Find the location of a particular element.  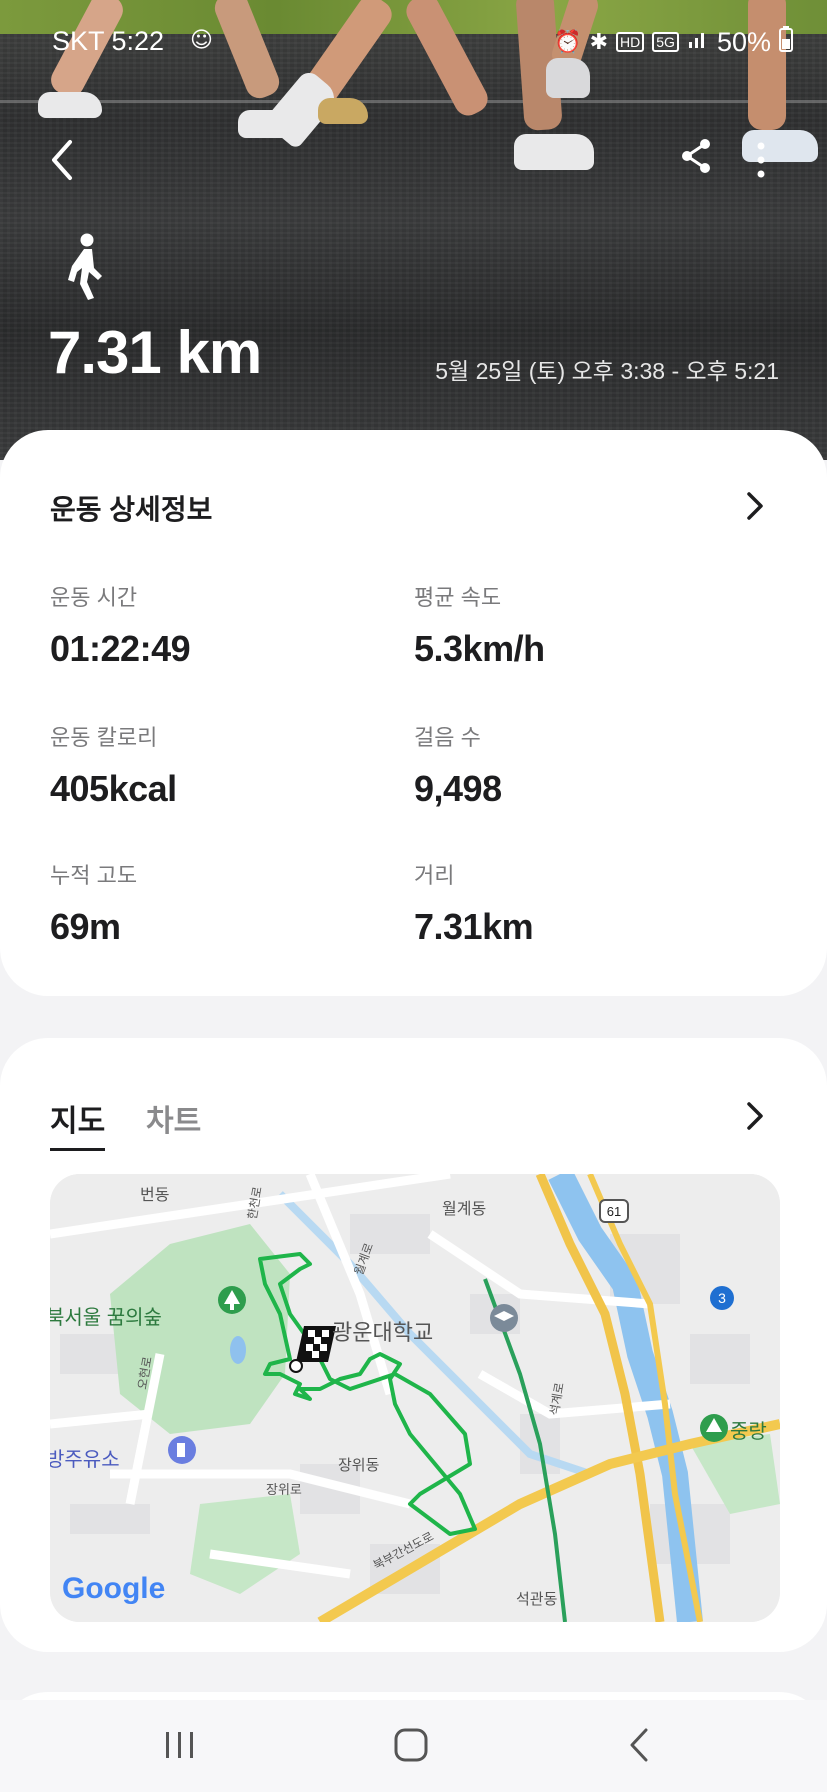

system-navigation-bar is located at coordinates (413, 1746).